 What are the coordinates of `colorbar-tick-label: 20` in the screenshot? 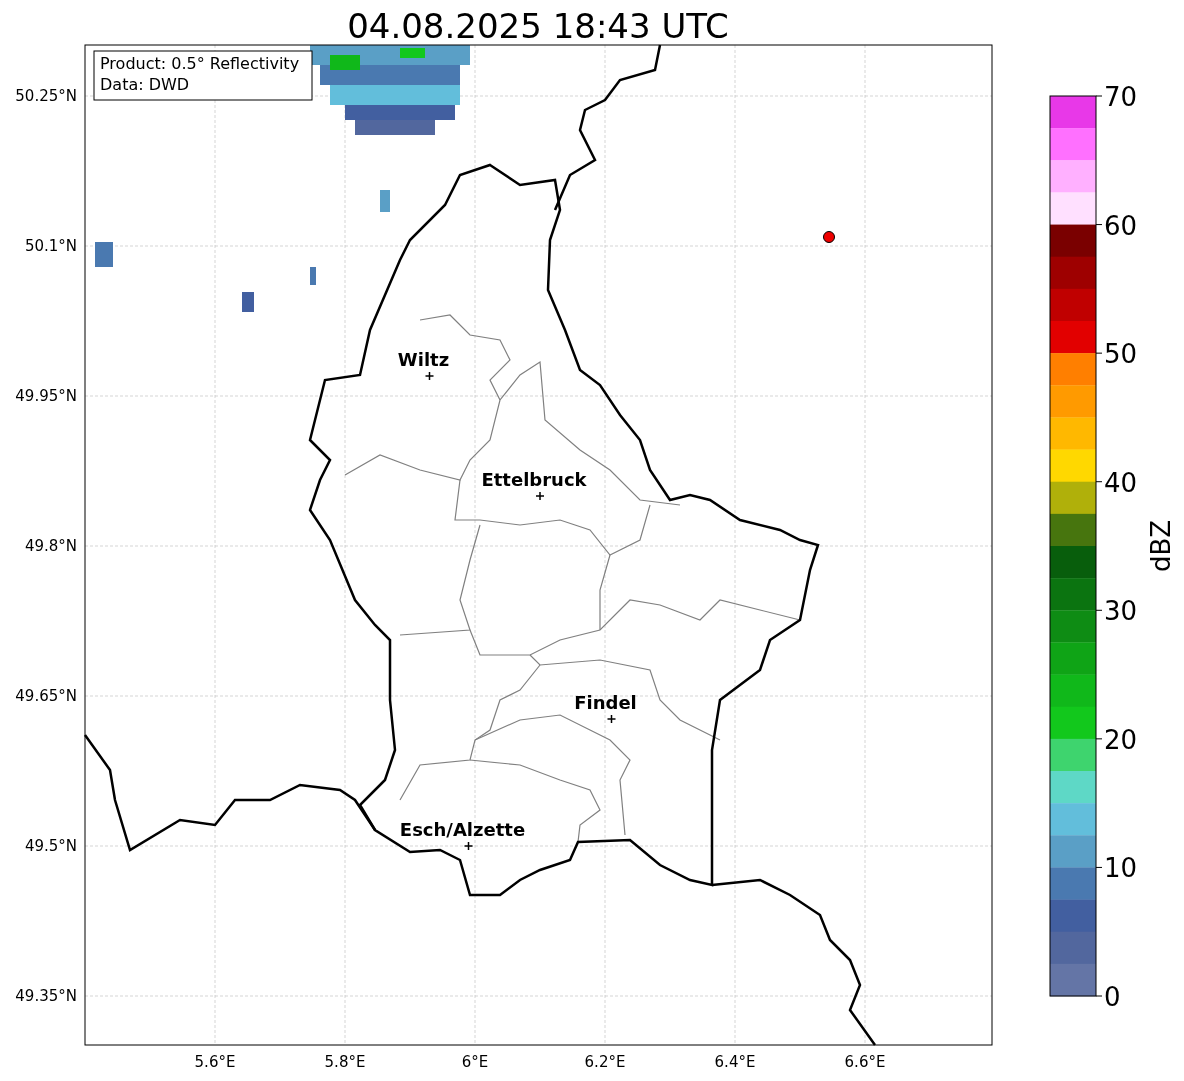 It's located at (1121, 739).